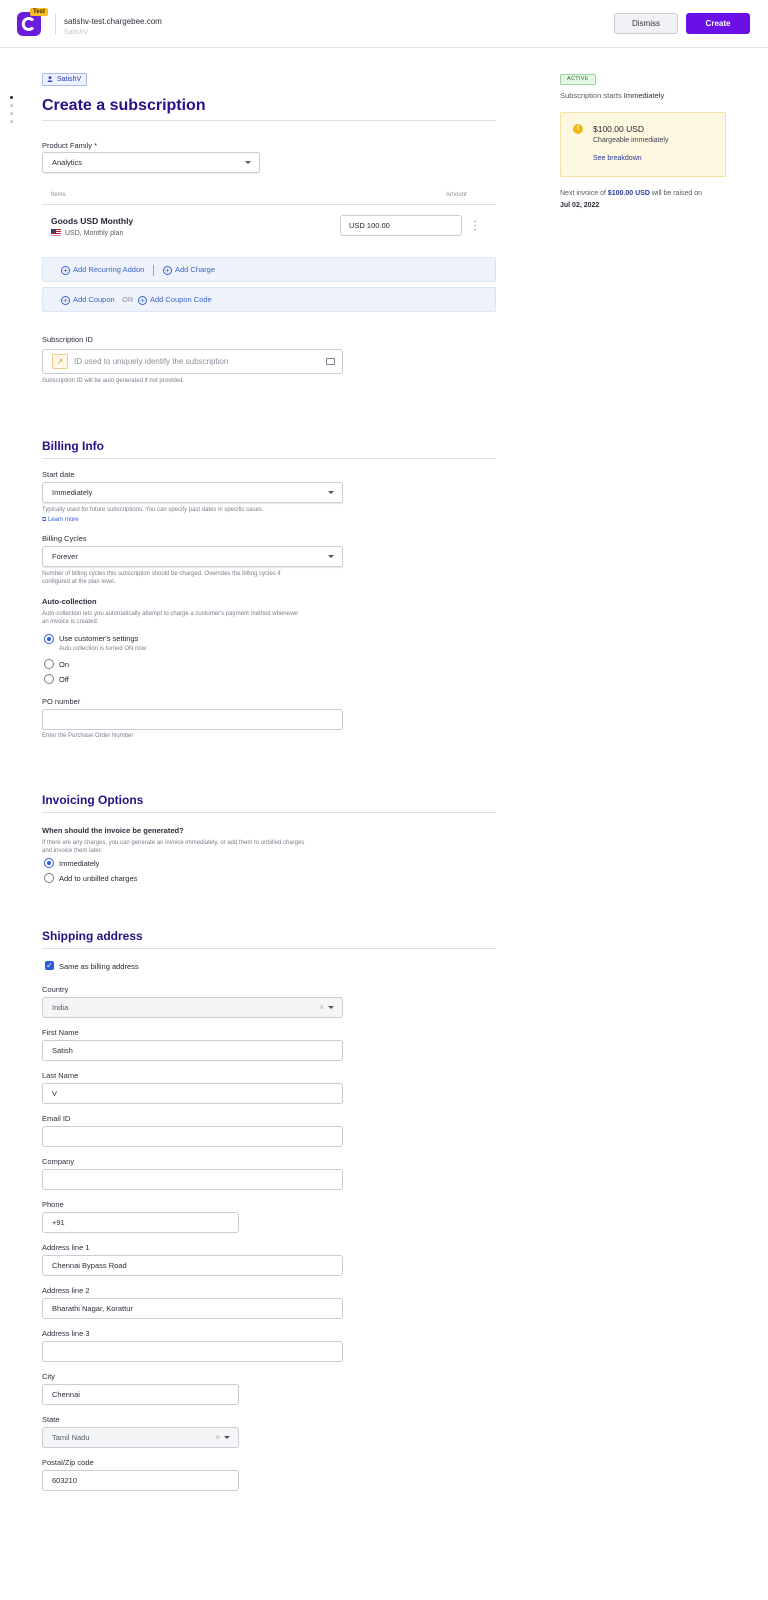 This screenshot has width=768, height=1600. I want to click on postal-code-label: Postal/Zip code, so click(68, 1462).